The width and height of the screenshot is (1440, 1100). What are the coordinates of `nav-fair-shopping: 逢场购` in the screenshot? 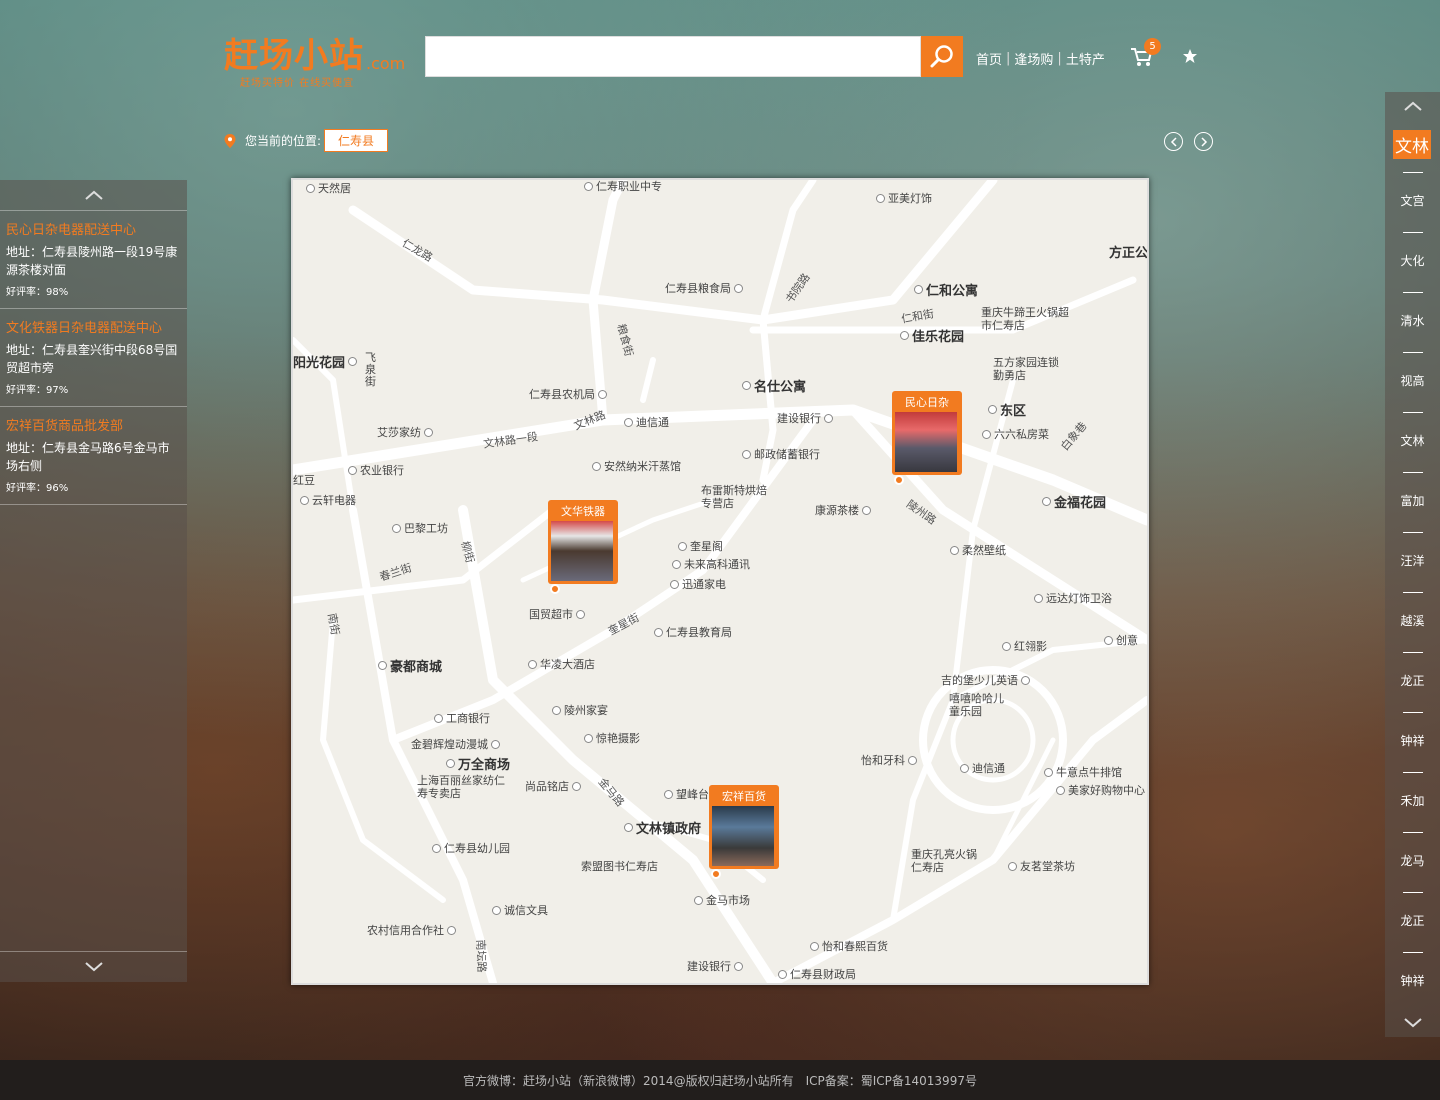 It's located at (1033, 58).